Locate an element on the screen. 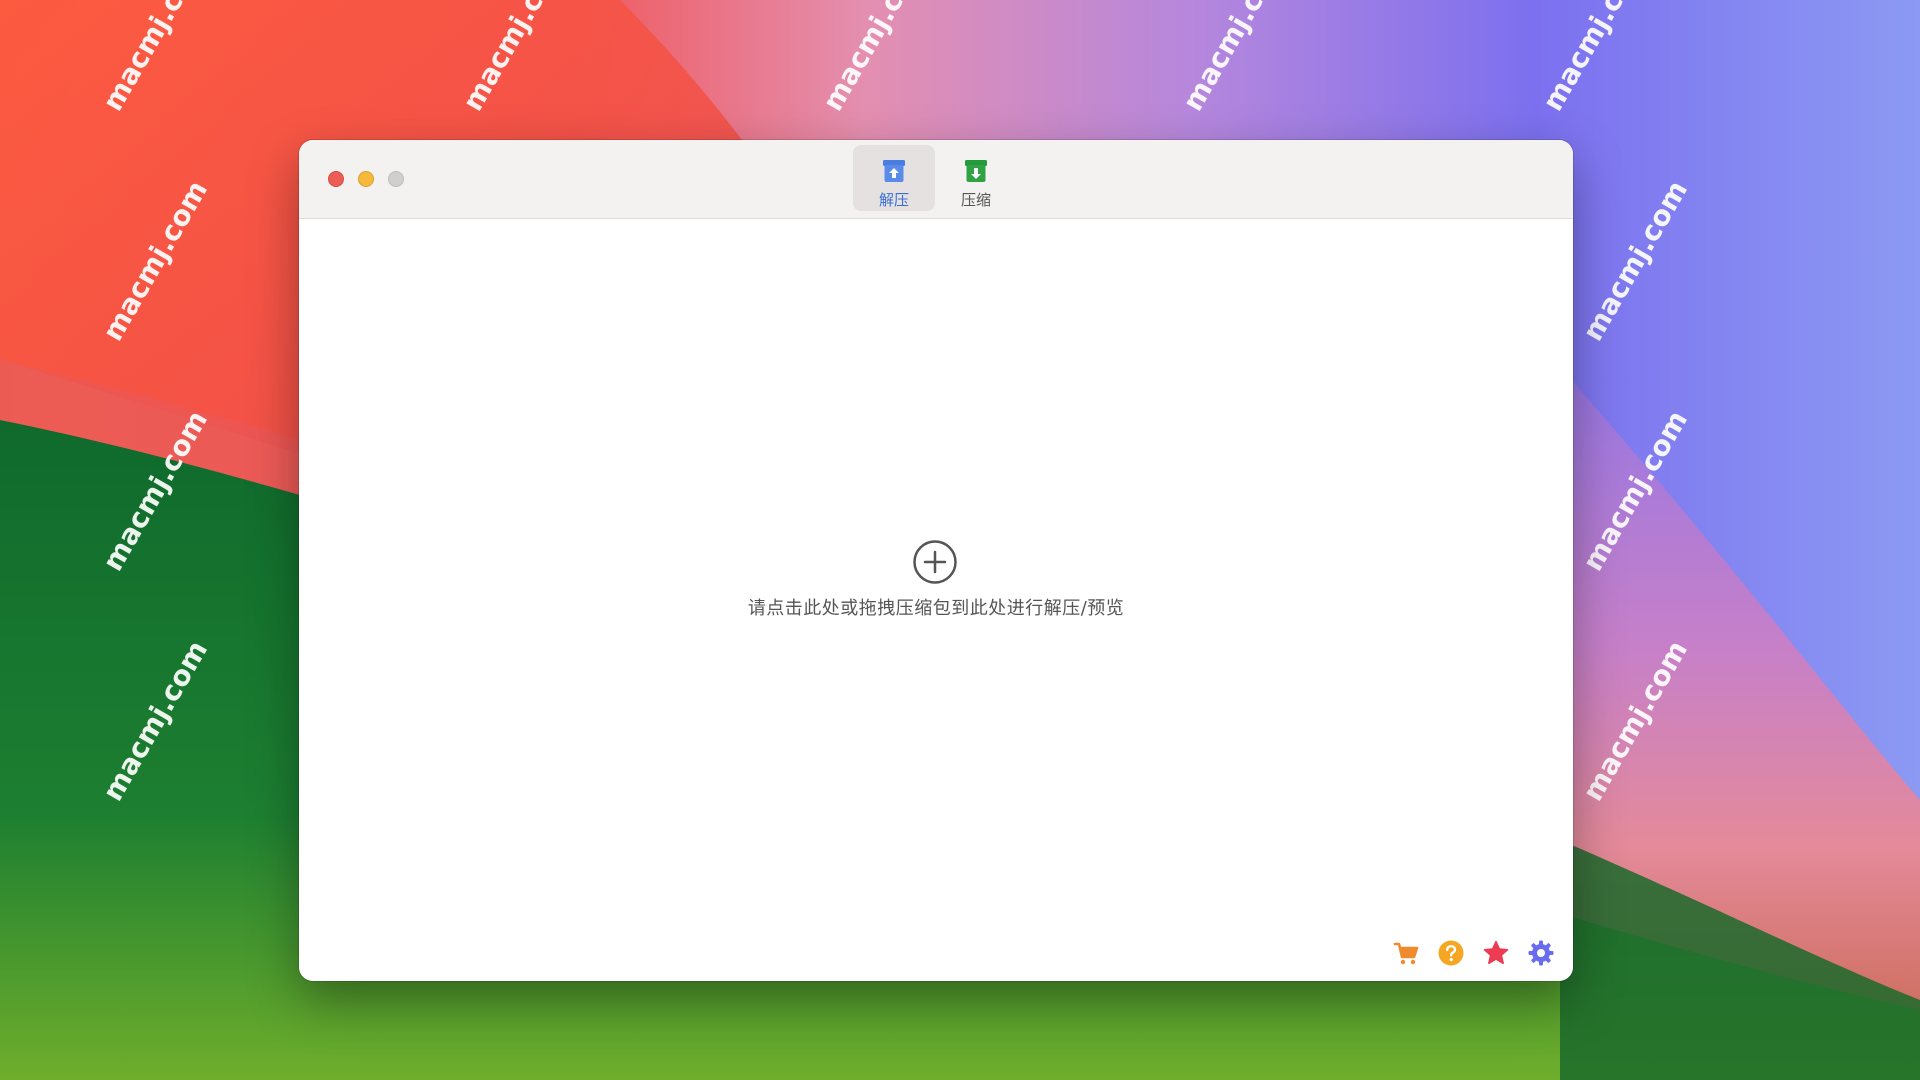 Image resolution: width=1920 pixels, height=1080 pixels. plus-circle-icon is located at coordinates (935, 562).